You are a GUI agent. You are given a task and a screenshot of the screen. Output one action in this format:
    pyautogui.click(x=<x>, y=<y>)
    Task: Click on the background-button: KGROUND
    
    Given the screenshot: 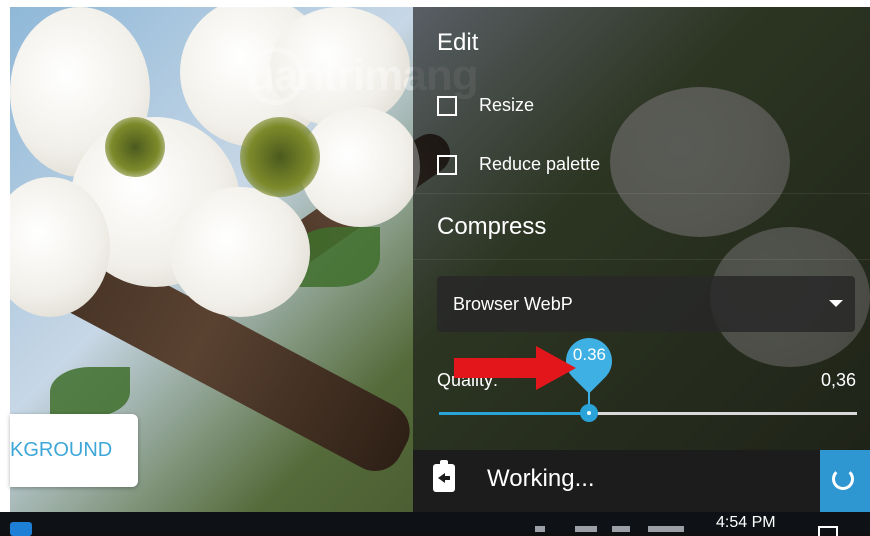 What is the action you would take?
    pyautogui.click(x=74, y=450)
    